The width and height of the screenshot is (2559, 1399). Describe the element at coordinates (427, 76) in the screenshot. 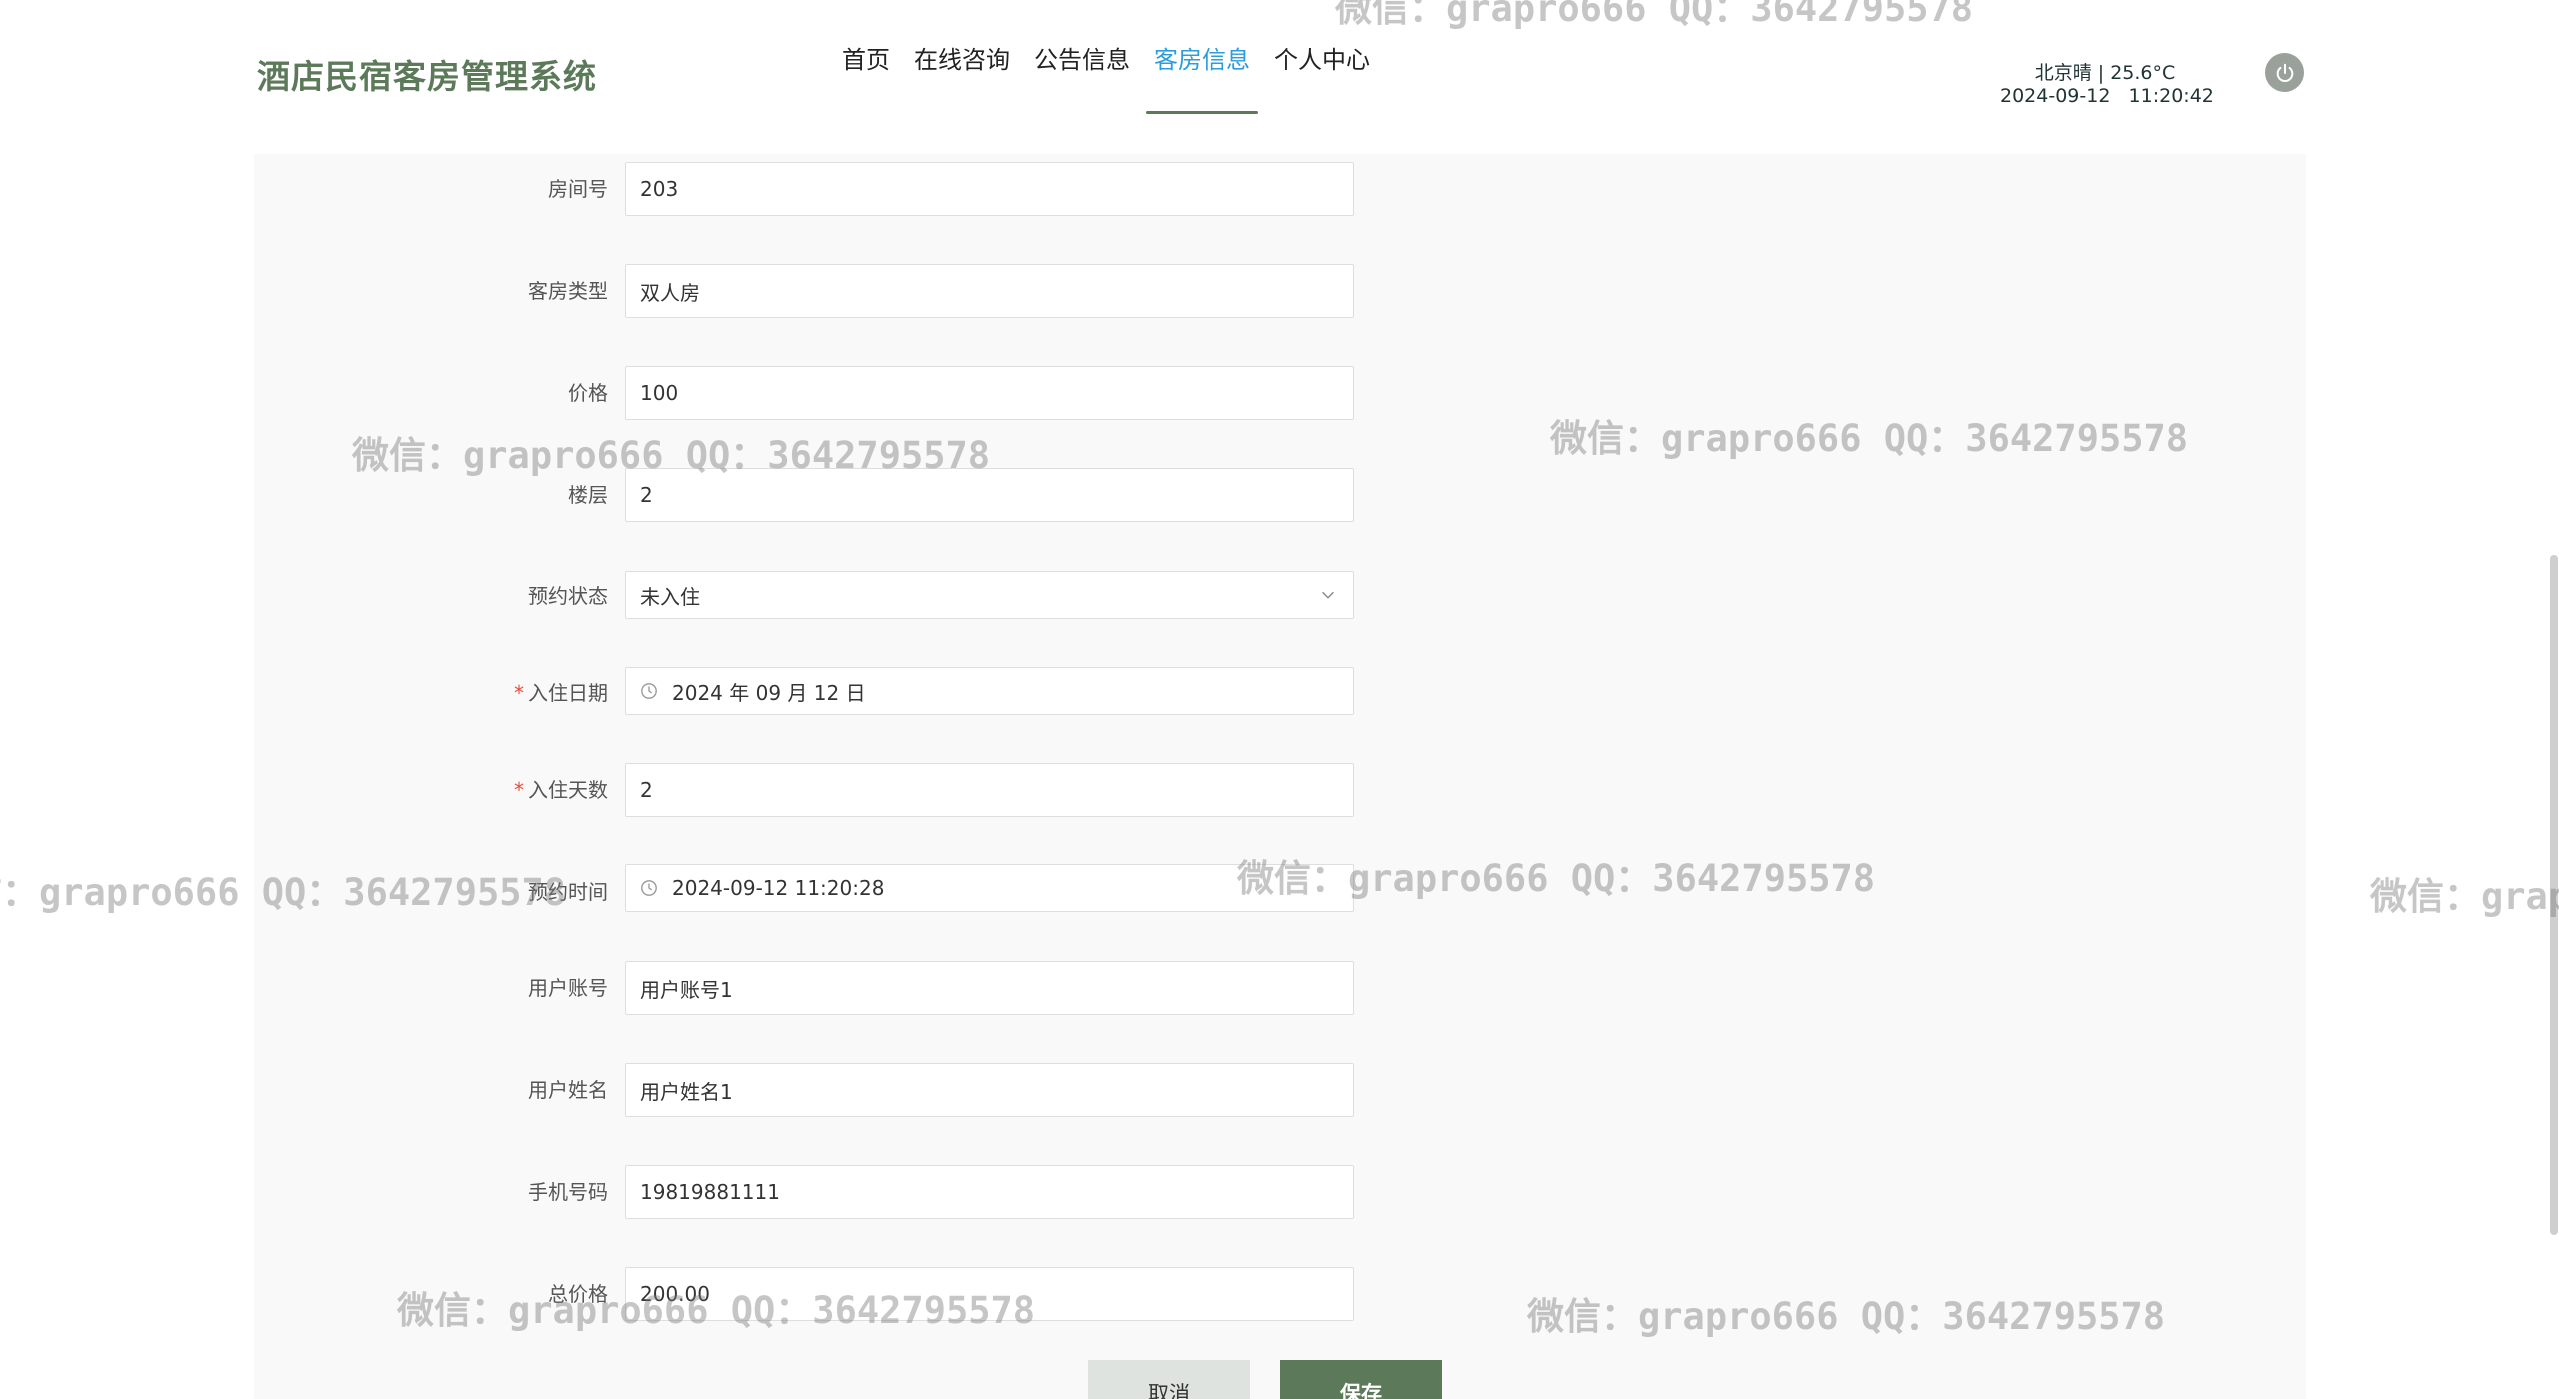

I see `site-logo: 酒店民宿客房管理系统` at that location.